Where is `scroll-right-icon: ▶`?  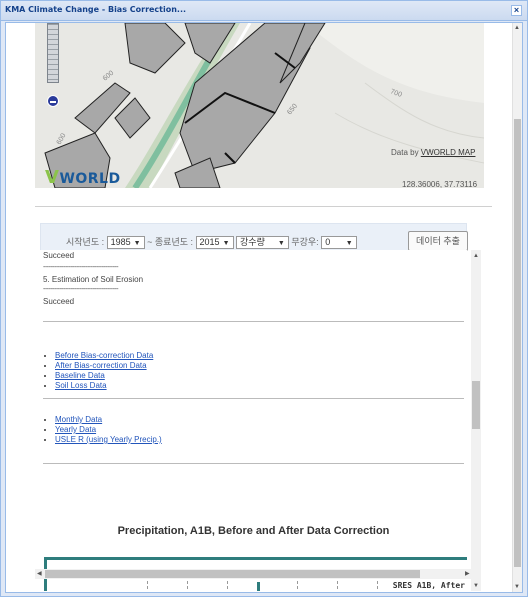 scroll-right-icon: ▶ is located at coordinates (467, 573).